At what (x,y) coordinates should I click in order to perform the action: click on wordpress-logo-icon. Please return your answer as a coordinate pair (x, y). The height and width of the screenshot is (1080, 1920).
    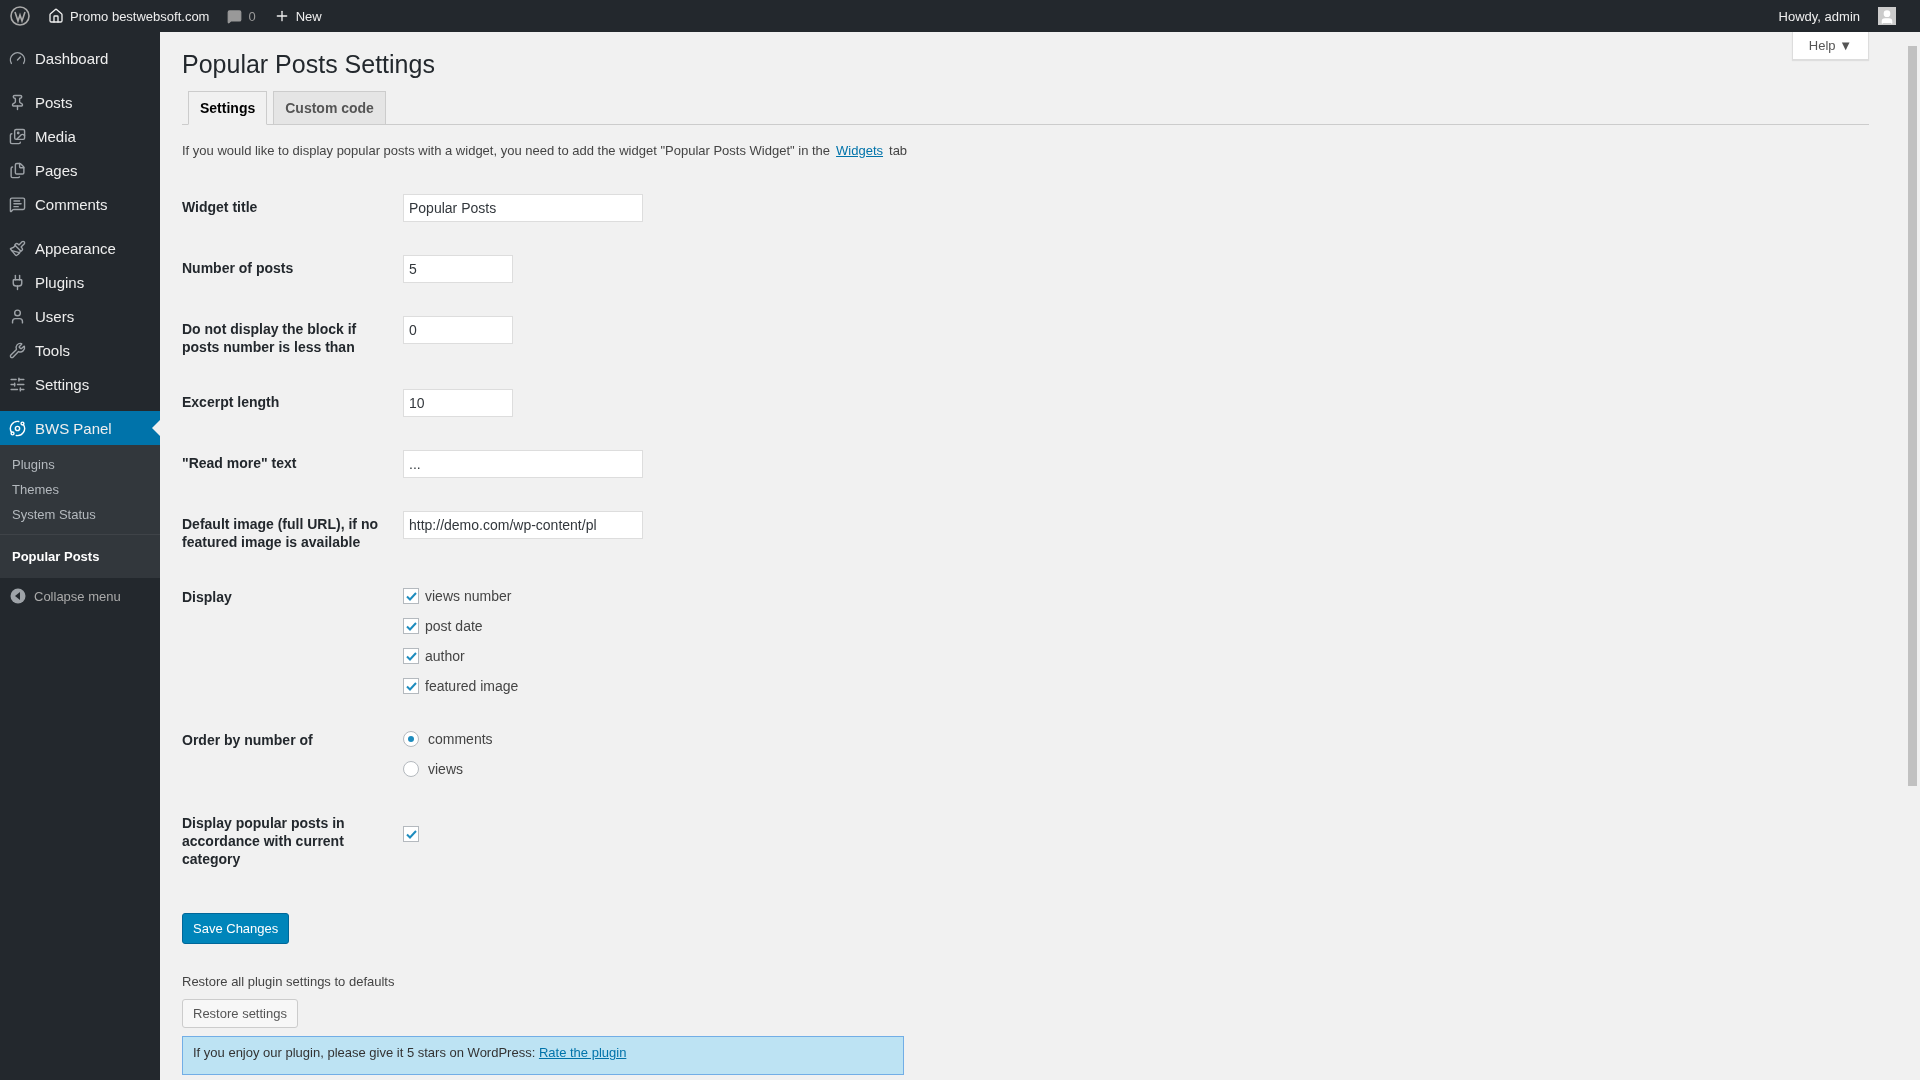
    Looking at the image, I should click on (20, 16).